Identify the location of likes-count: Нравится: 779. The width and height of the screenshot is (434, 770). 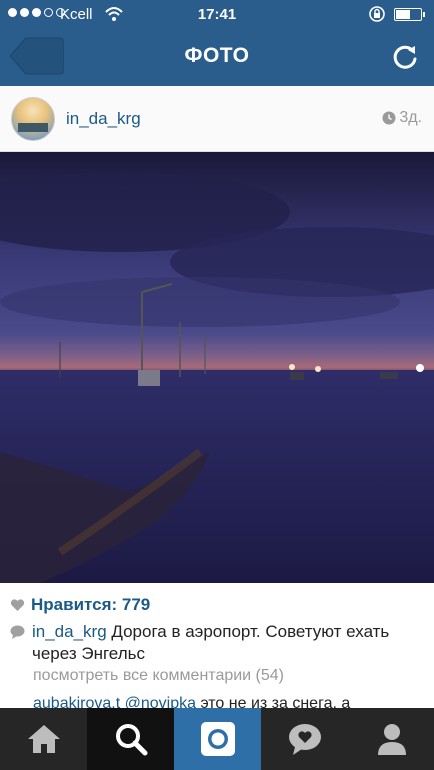
(91, 604).